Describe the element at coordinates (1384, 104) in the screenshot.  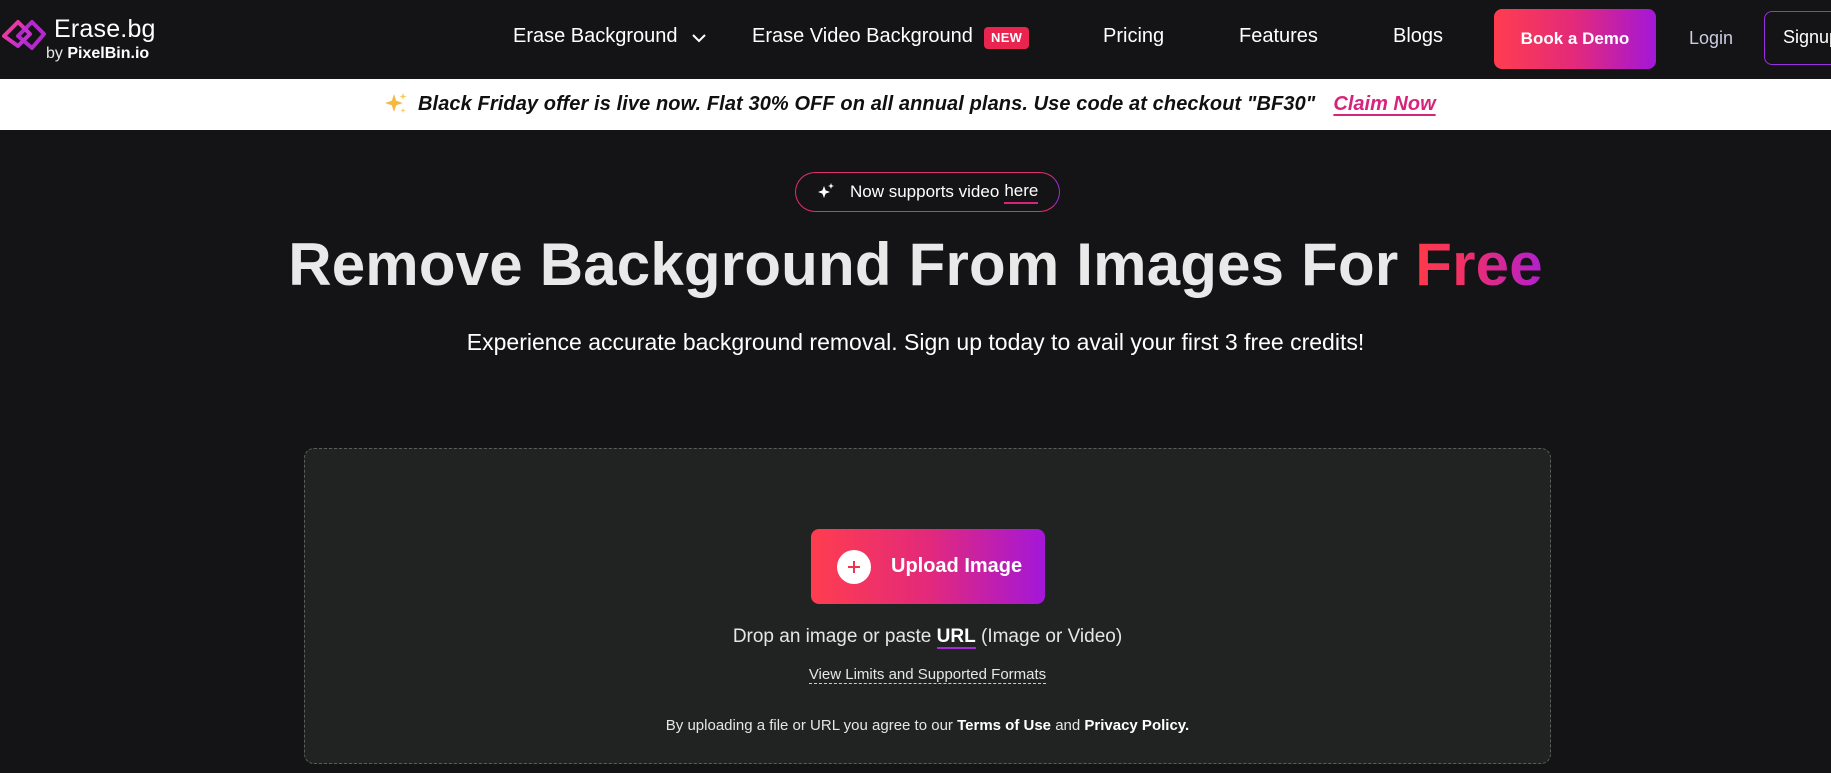
I see `claim-now-link: Claim Now` at that location.